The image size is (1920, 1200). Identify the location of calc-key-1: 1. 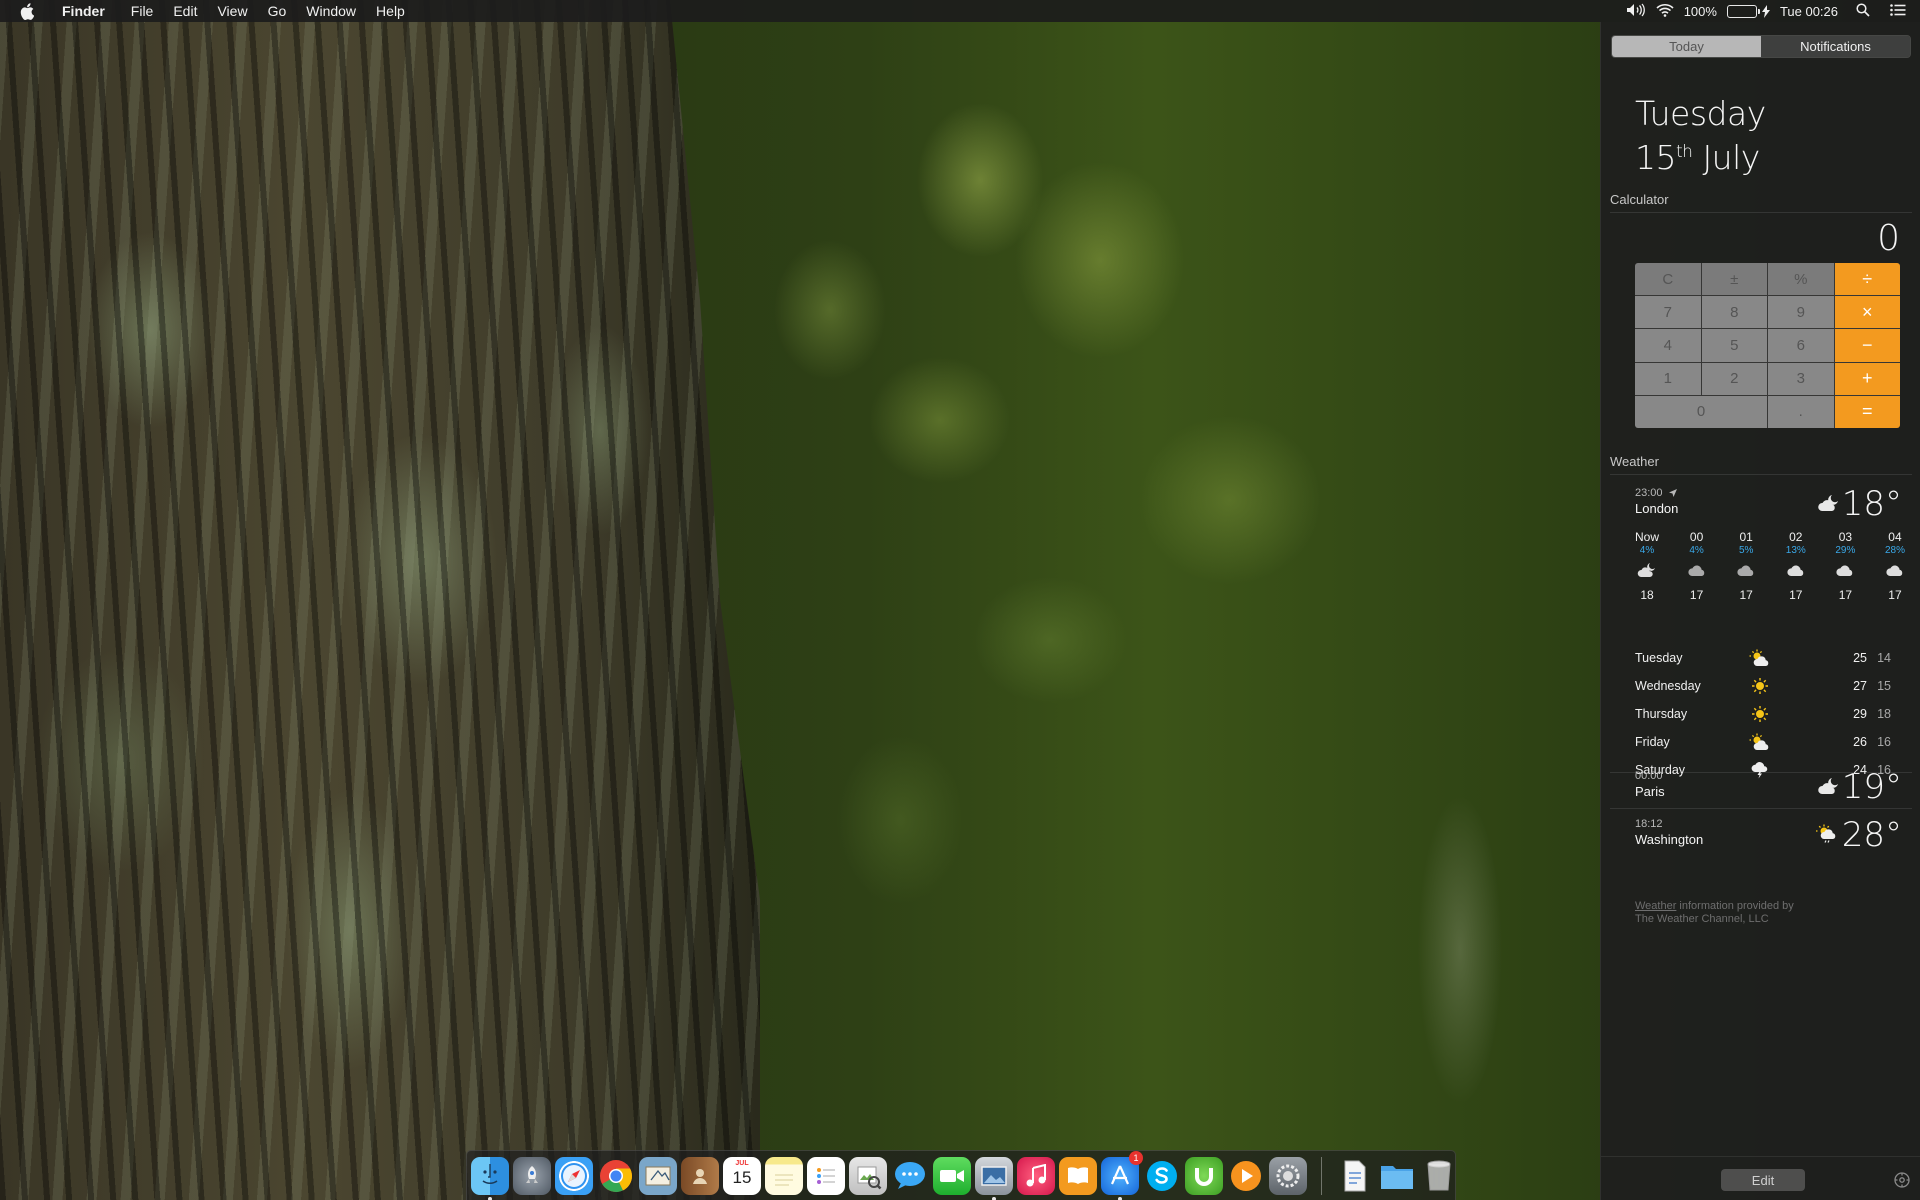
(1668, 378).